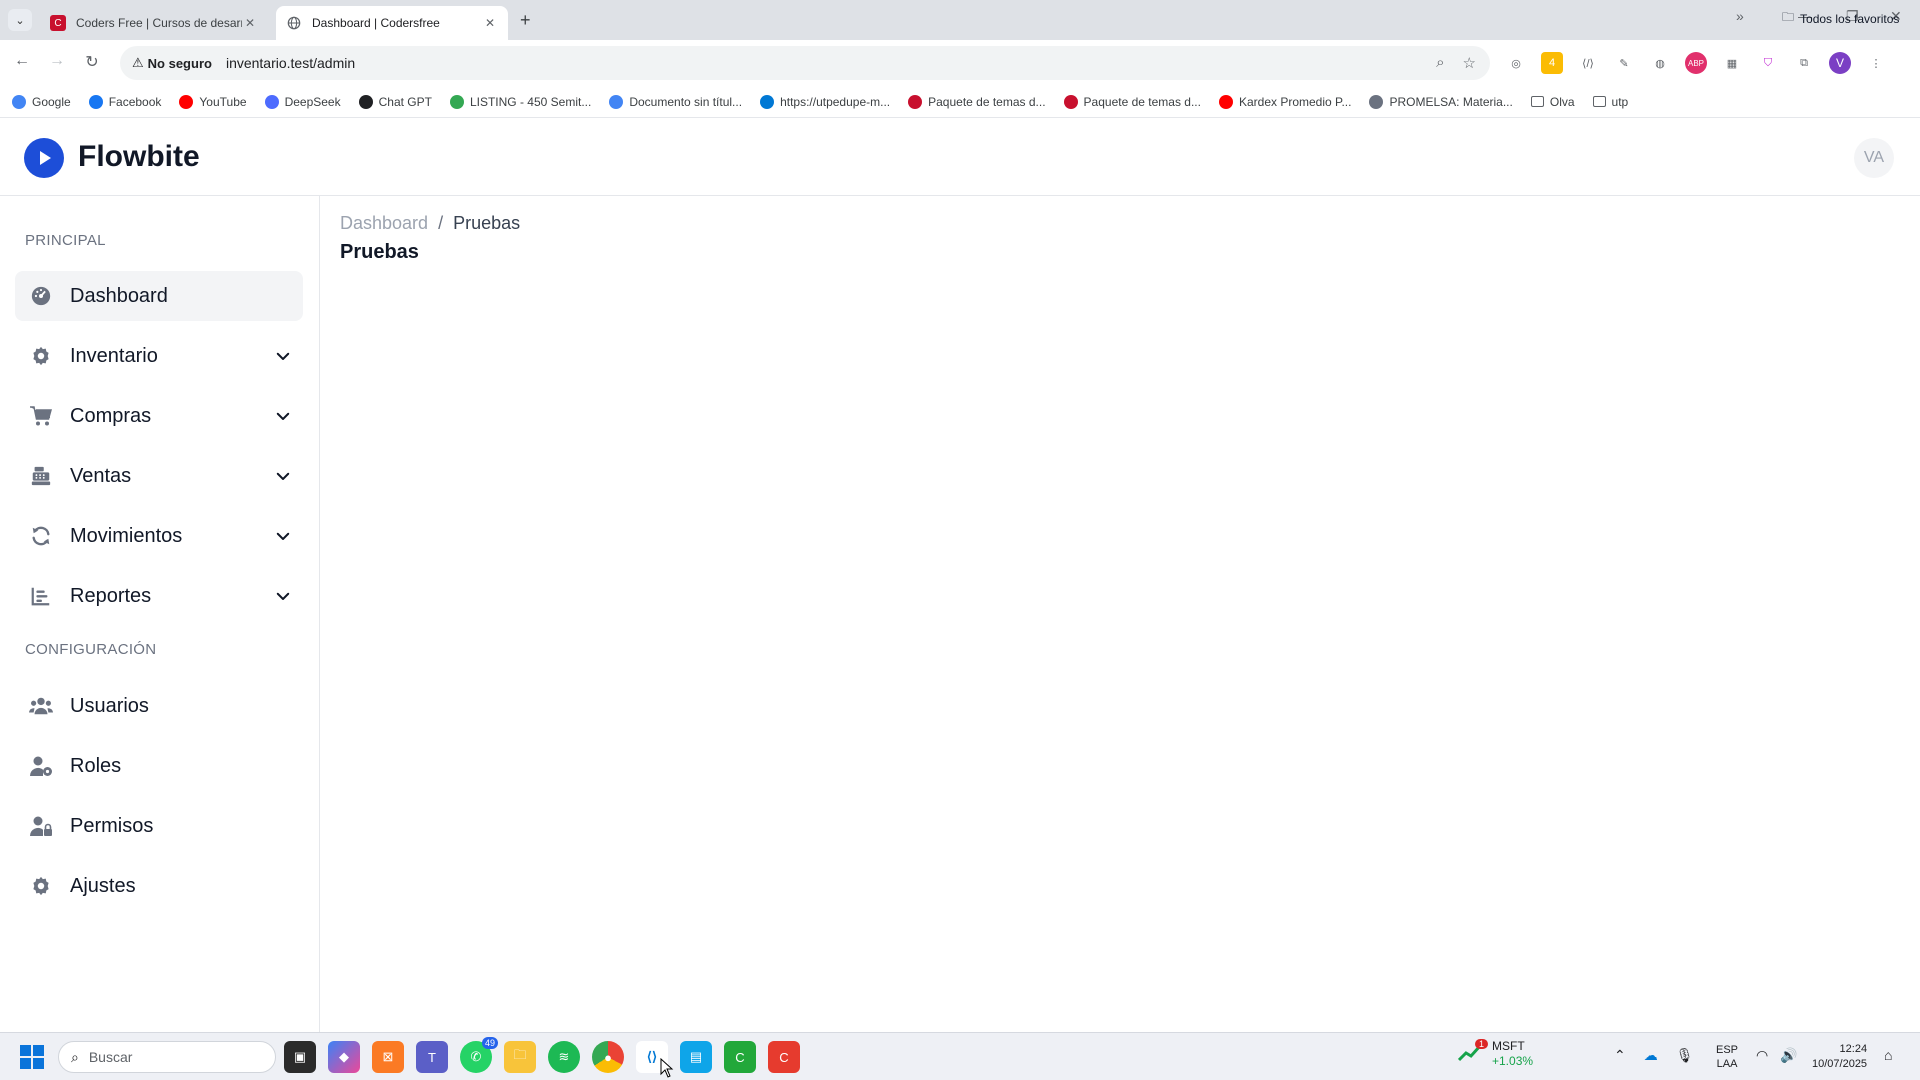 This screenshot has width=1920, height=1080. What do you see at coordinates (167, 1057) in the screenshot?
I see `taskbar-search: ⌕ Buscar` at bounding box center [167, 1057].